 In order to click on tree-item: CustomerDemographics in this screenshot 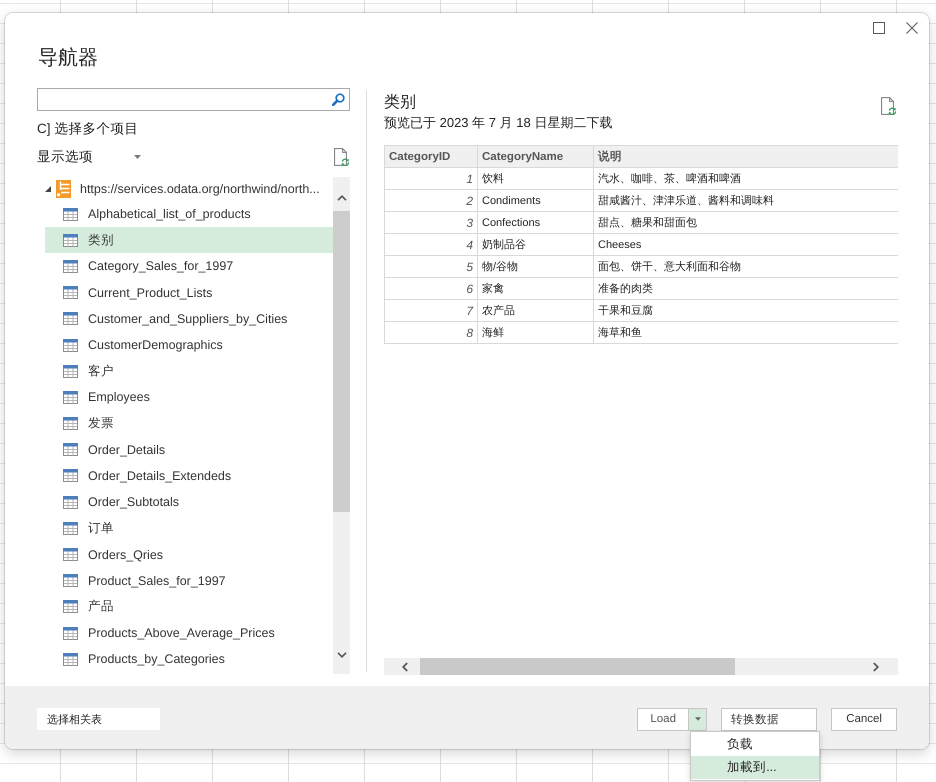, I will do `click(189, 345)`.